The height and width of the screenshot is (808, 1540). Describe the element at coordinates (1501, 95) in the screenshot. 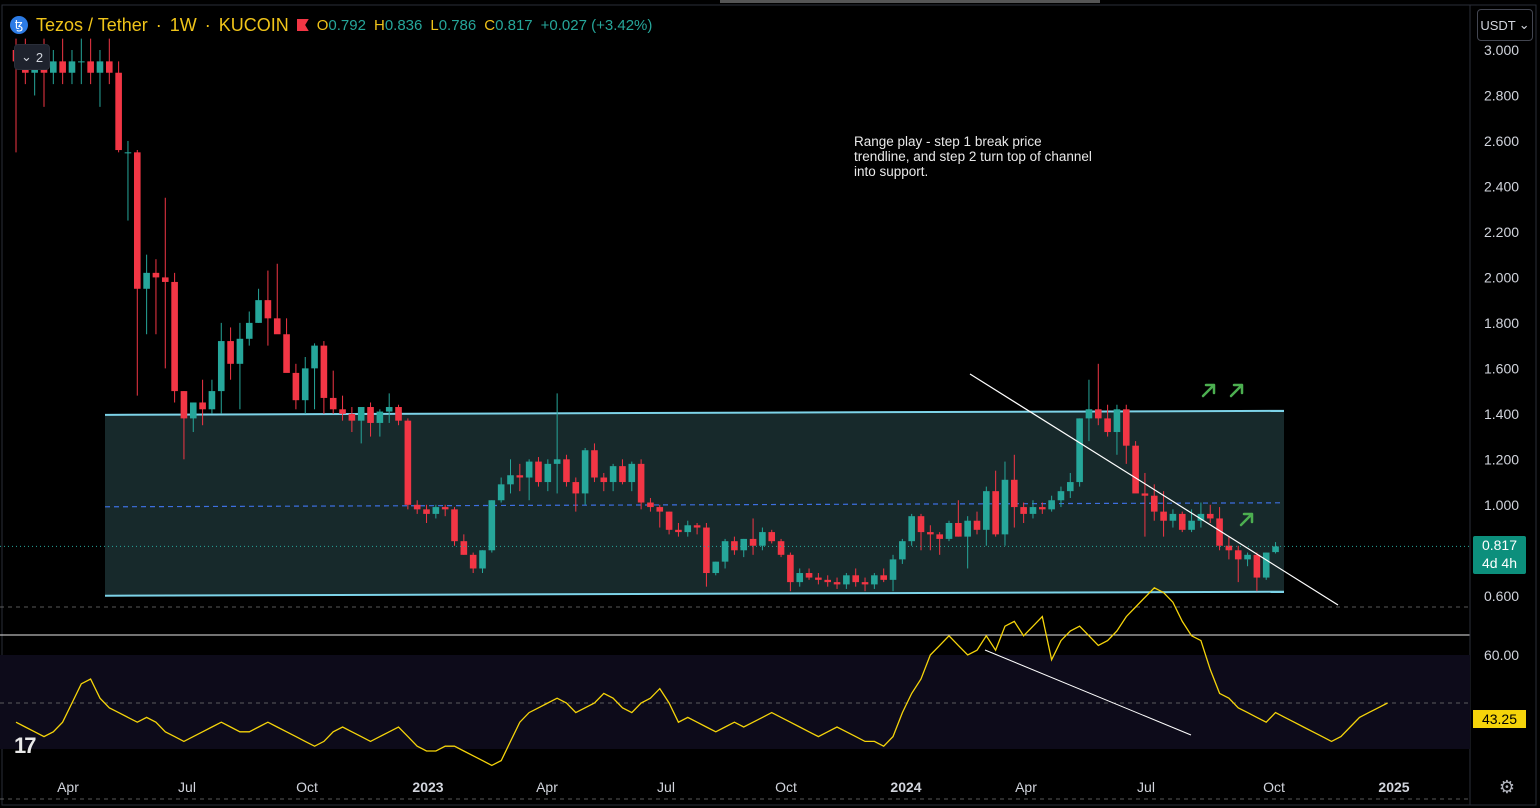

I see `price-tick-label: 2.800` at that location.